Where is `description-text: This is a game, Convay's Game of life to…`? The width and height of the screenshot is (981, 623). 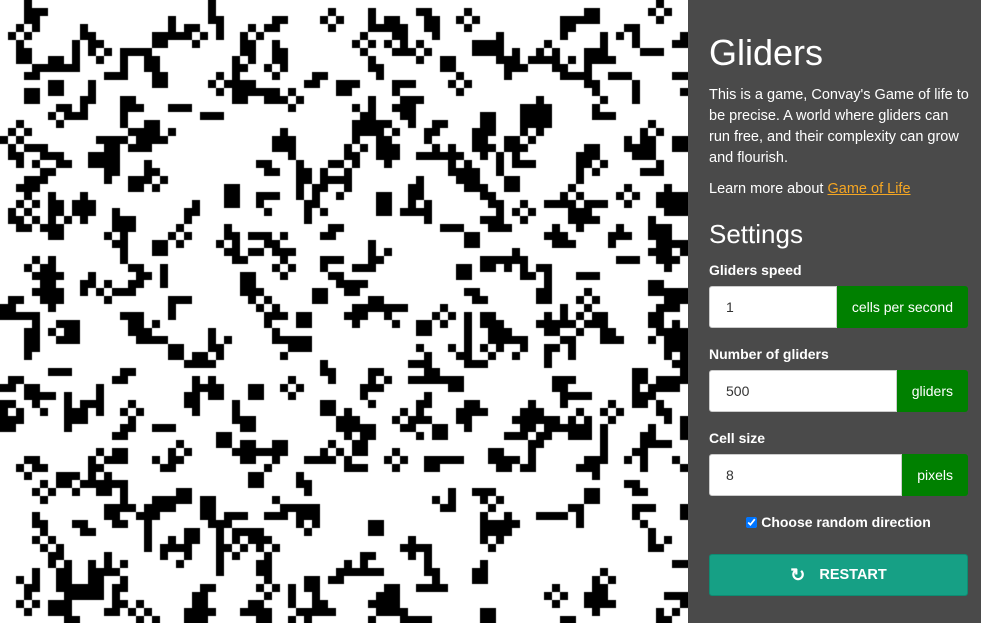 description-text: This is a game, Convay's Game of life to… is located at coordinates (839, 126).